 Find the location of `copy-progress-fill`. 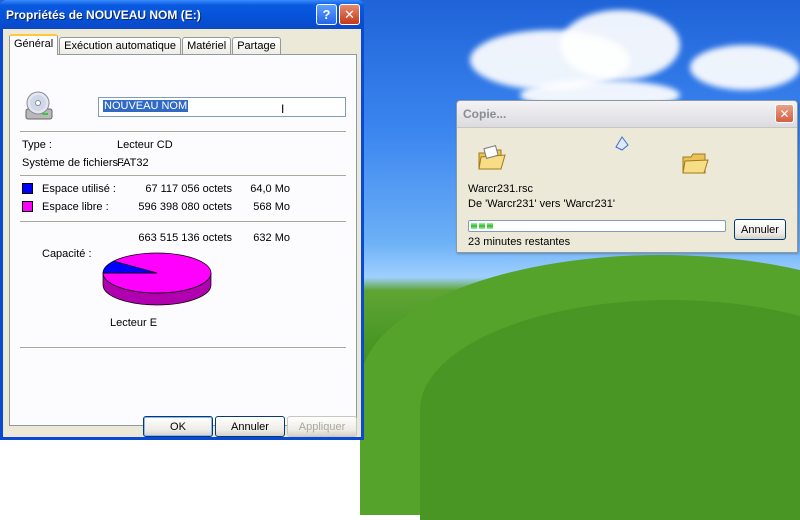

copy-progress-fill is located at coordinates (597, 226).